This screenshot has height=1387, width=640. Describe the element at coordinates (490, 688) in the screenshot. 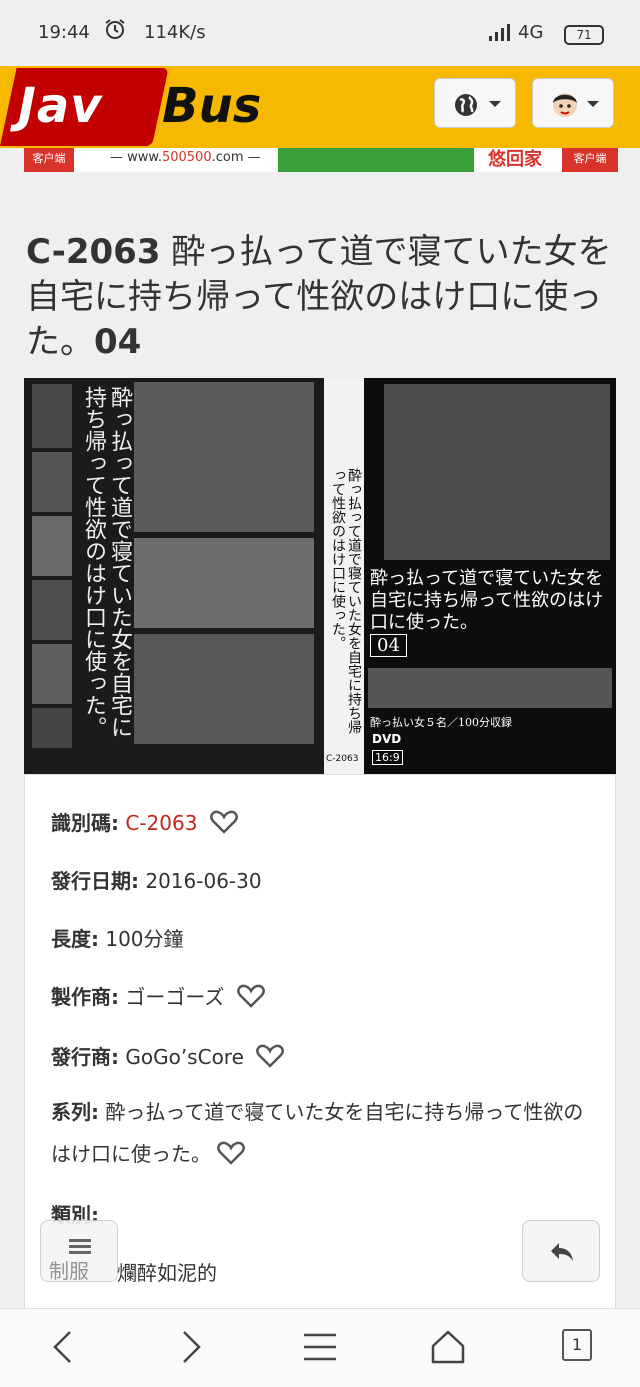

I see `front-strip-photos` at that location.